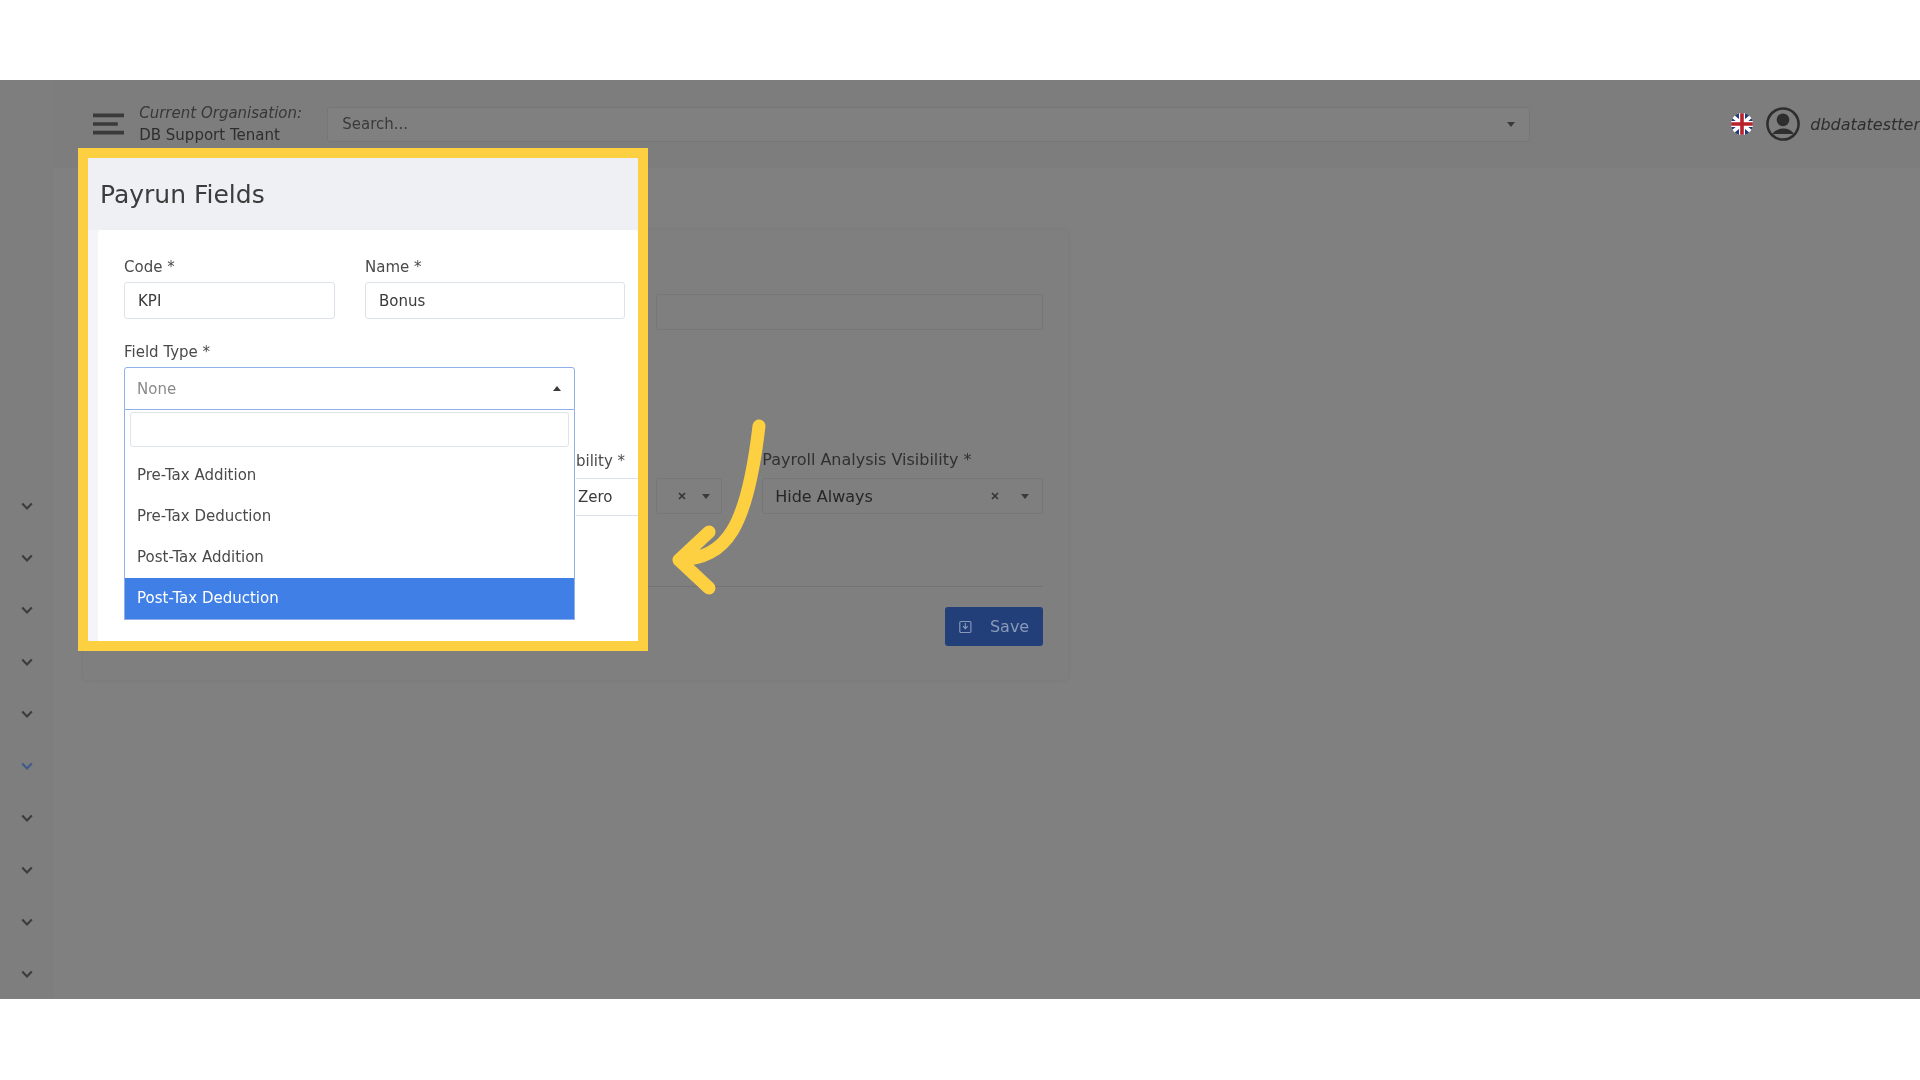 The width and height of the screenshot is (1920, 1080). What do you see at coordinates (495, 300) in the screenshot?
I see `text-field: Bonus` at bounding box center [495, 300].